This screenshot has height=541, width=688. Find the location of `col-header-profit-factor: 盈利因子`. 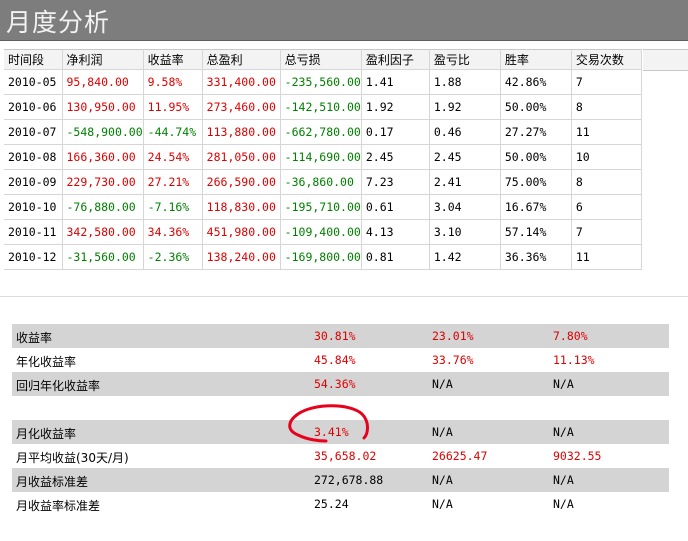

col-header-profit-factor: 盈利因子 is located at coordinates (395, 59).